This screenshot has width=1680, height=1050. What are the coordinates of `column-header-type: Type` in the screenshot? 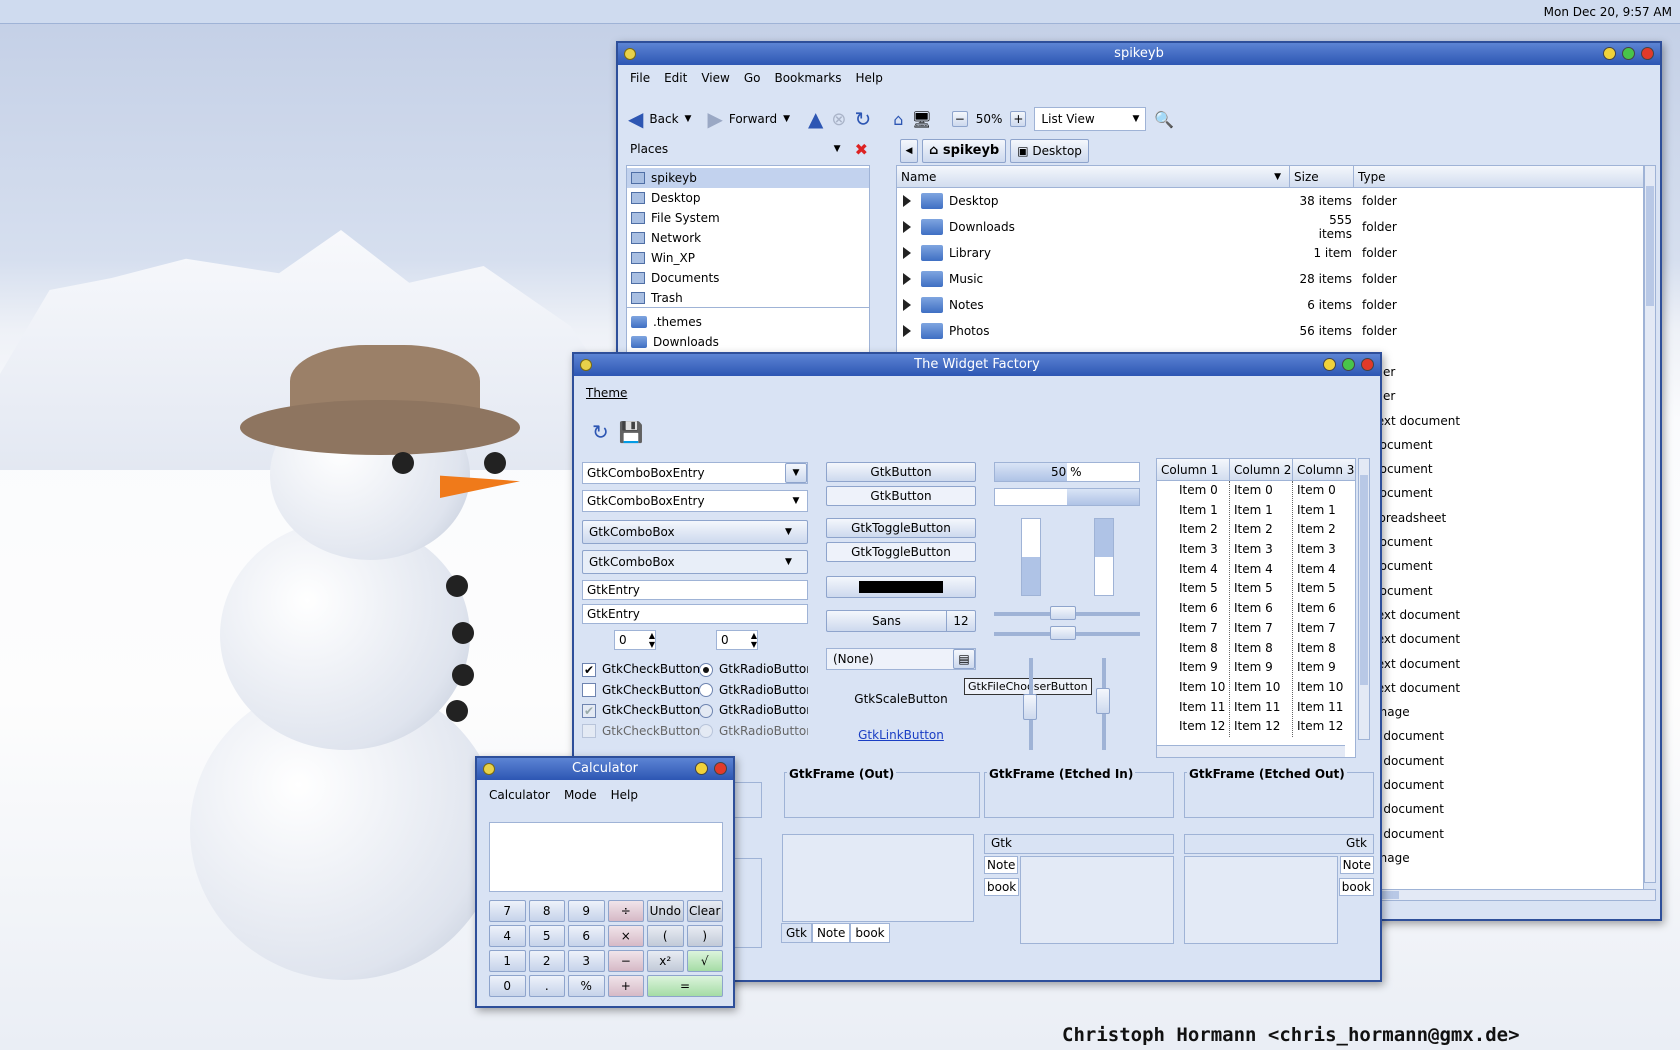 It's located at (1370, 176).